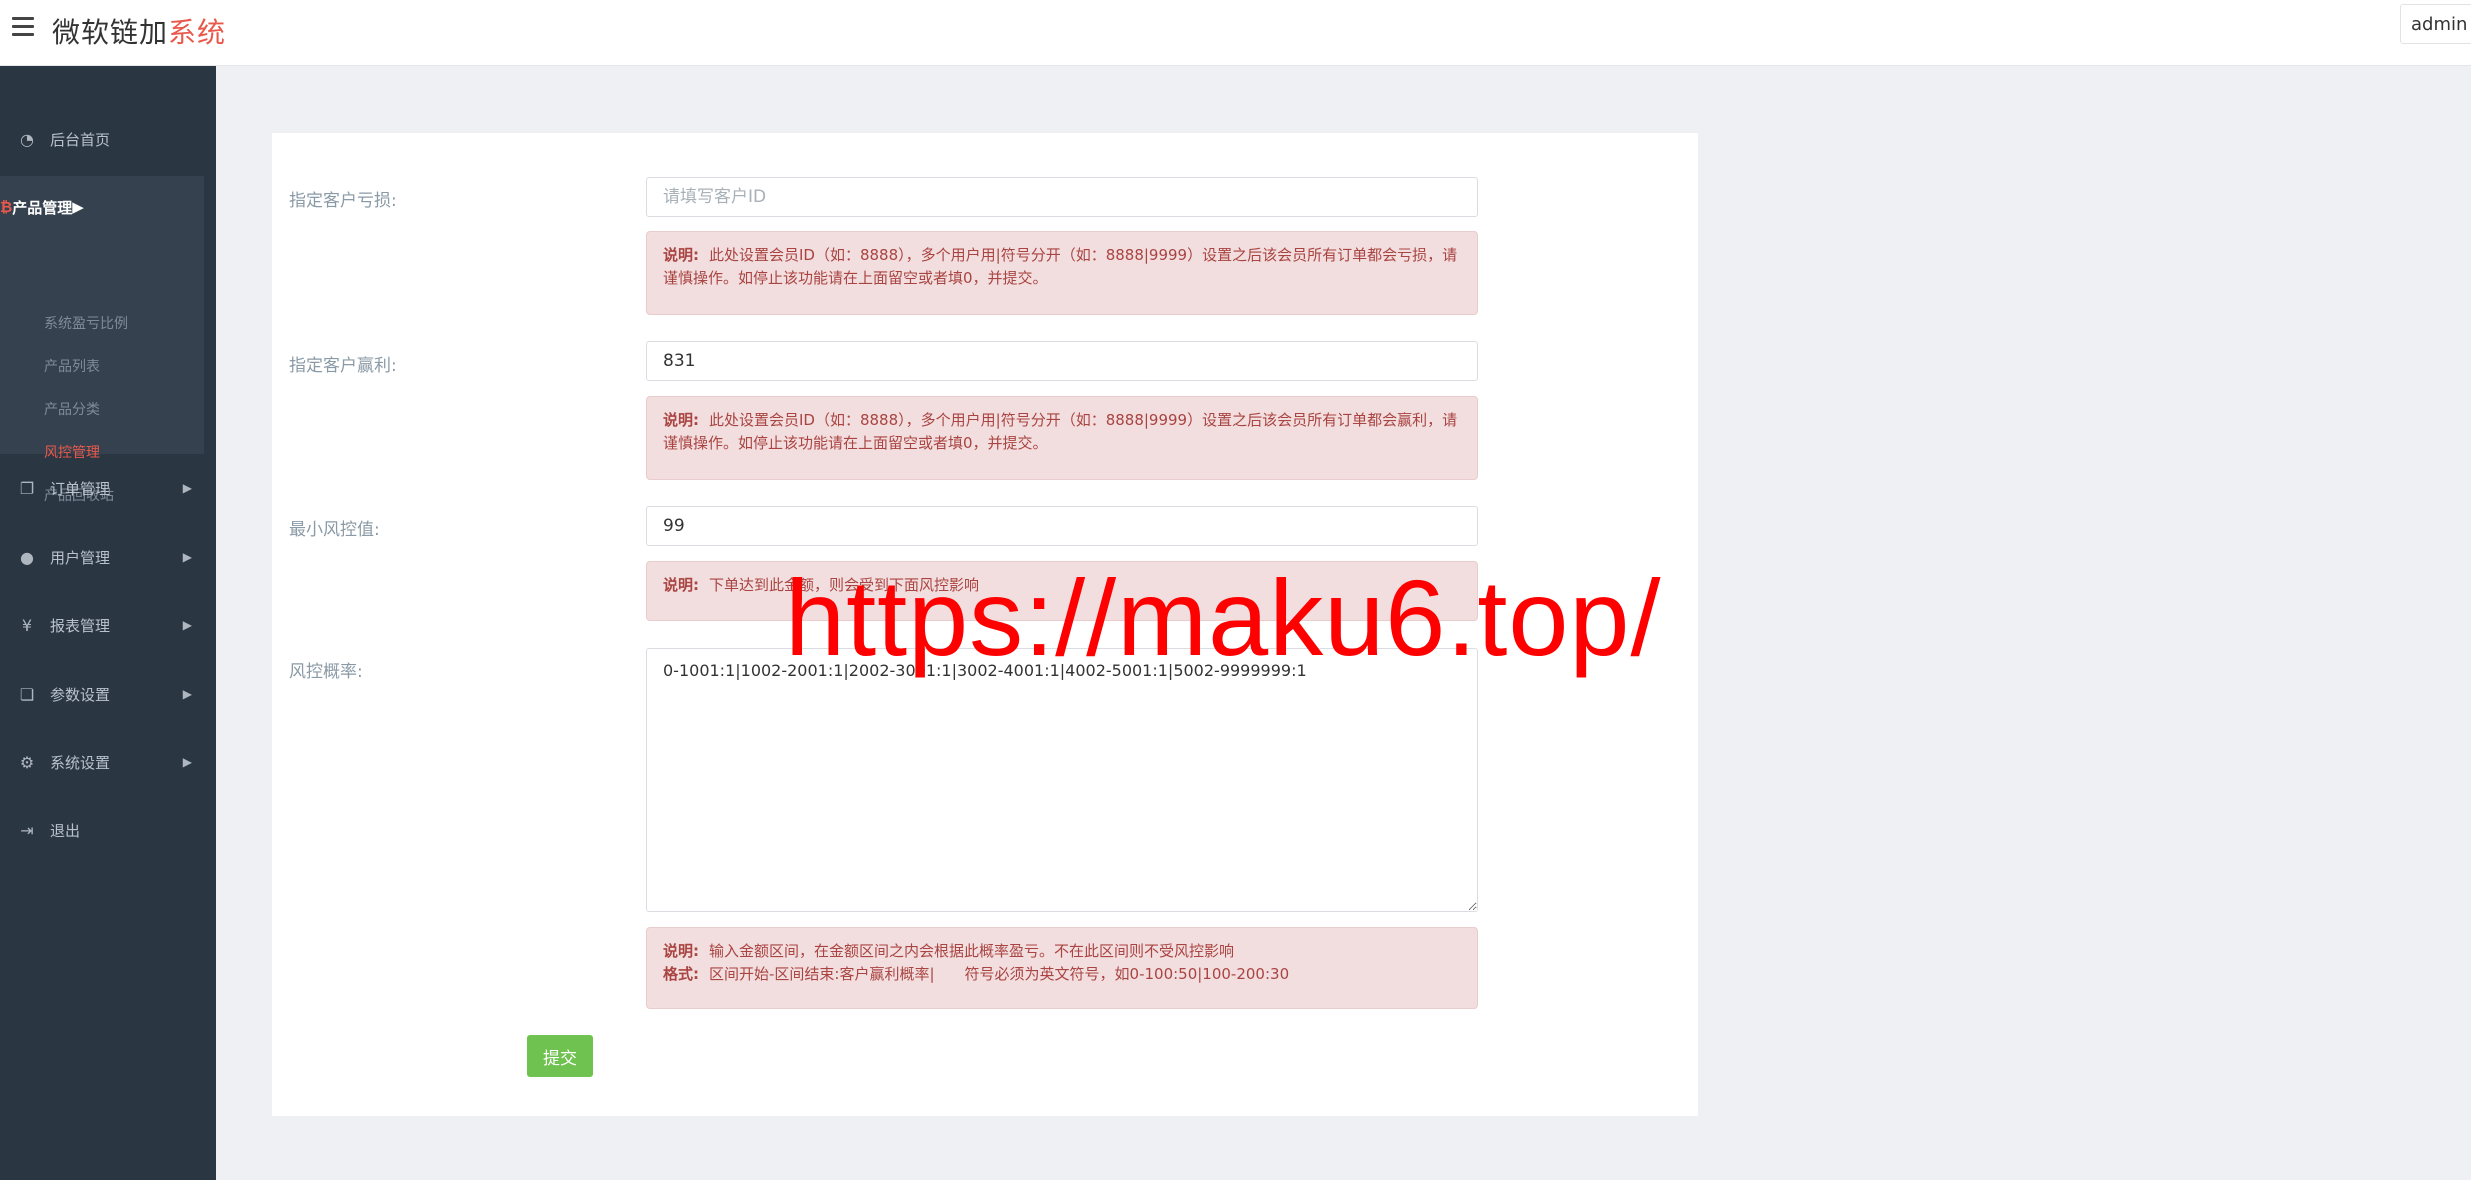  Describe the element at coordinates (27, 139) in the screenshot. I see `dashboard-icon: ◔` at that location.